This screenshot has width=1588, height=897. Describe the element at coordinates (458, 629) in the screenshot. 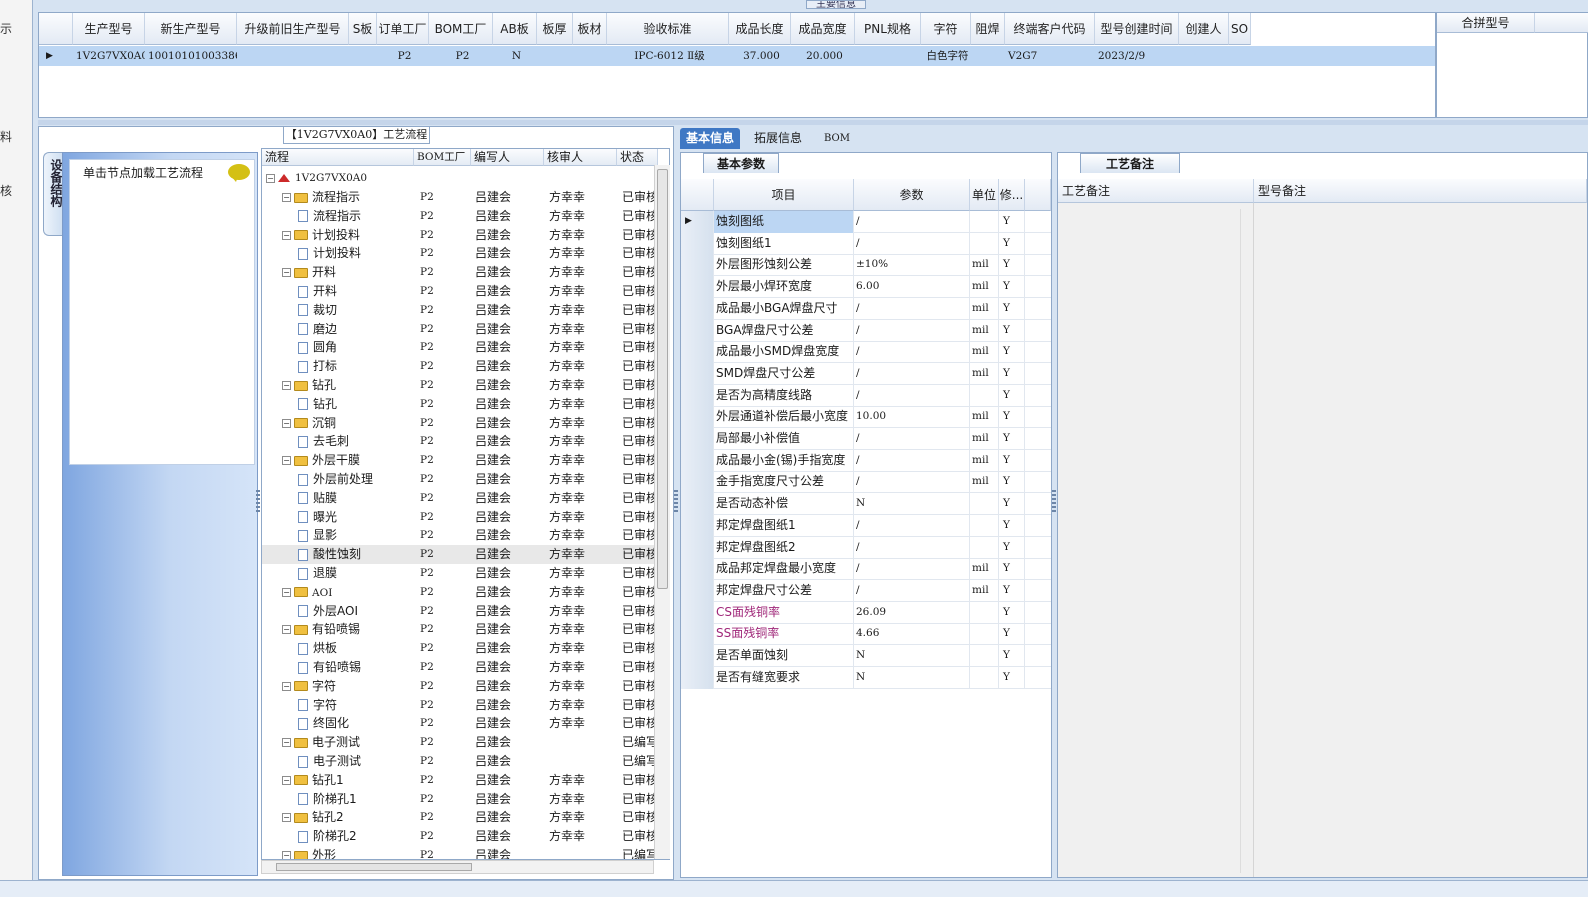

I see `tree-row: − 有铅喷锡 P2 吕建会 方幸幸 已审核` at that location.